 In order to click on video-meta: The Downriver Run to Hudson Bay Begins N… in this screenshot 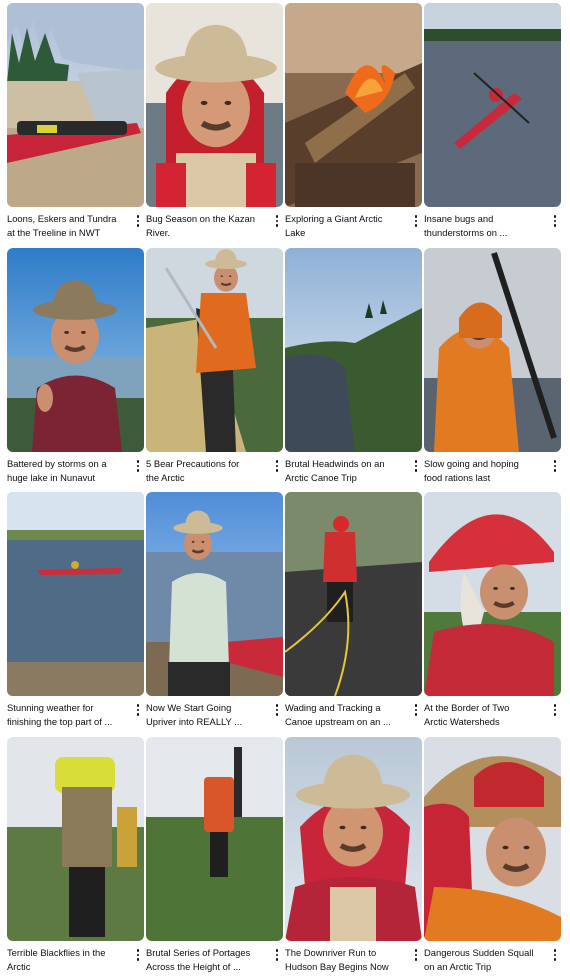, I will do `click(353, 962)`.